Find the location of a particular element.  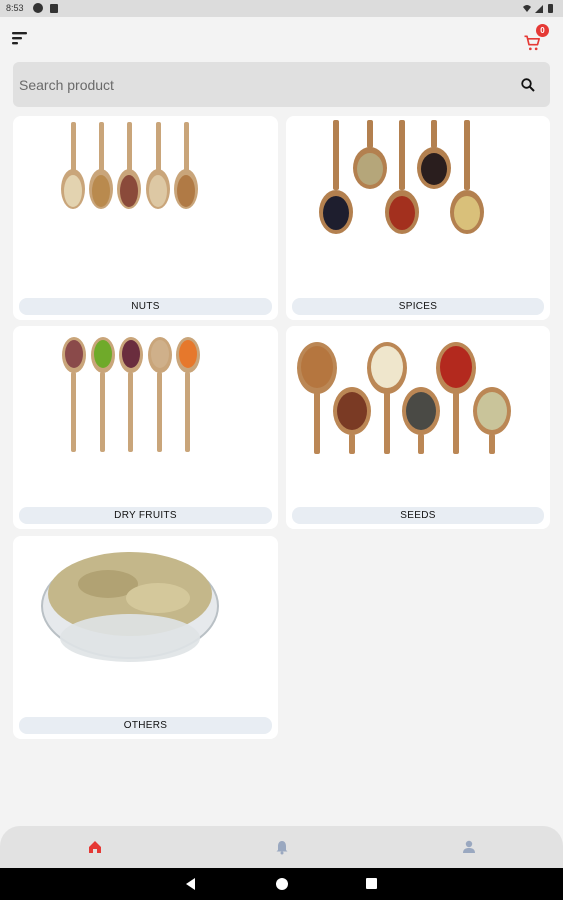

category-card-nuts: NUTS is located at coordinates (145, 218).